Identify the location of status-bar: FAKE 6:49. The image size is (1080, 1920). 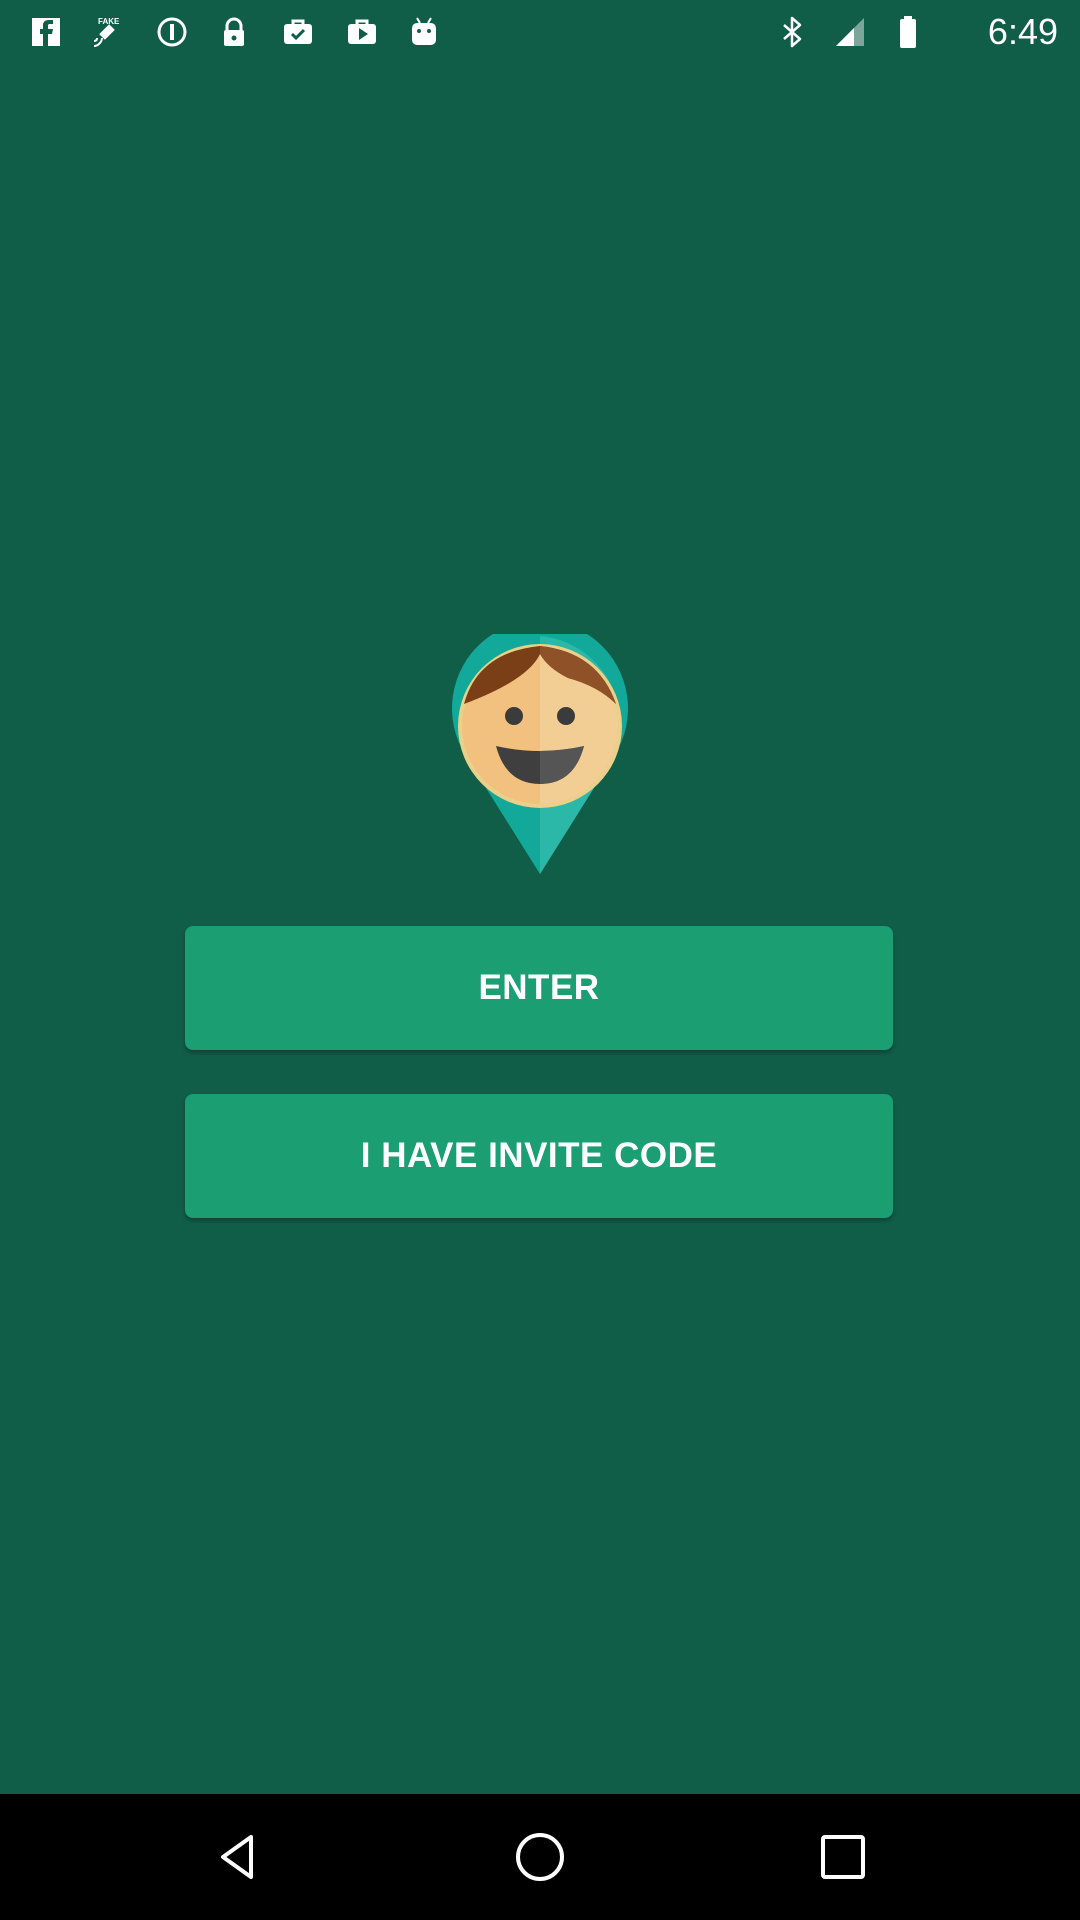
(540, 32).